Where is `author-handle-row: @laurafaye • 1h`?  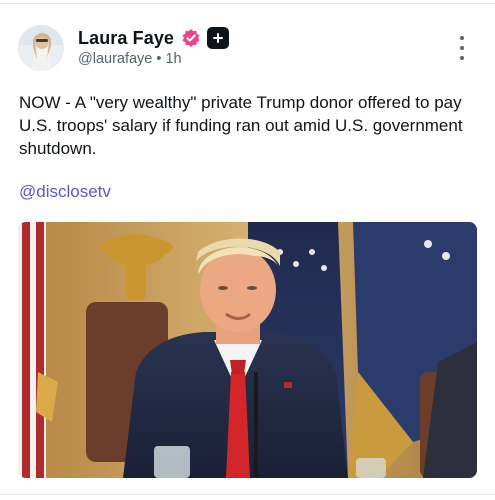
author-handle-row: @laurafaye • 1h is located at coordinates (130, 59).